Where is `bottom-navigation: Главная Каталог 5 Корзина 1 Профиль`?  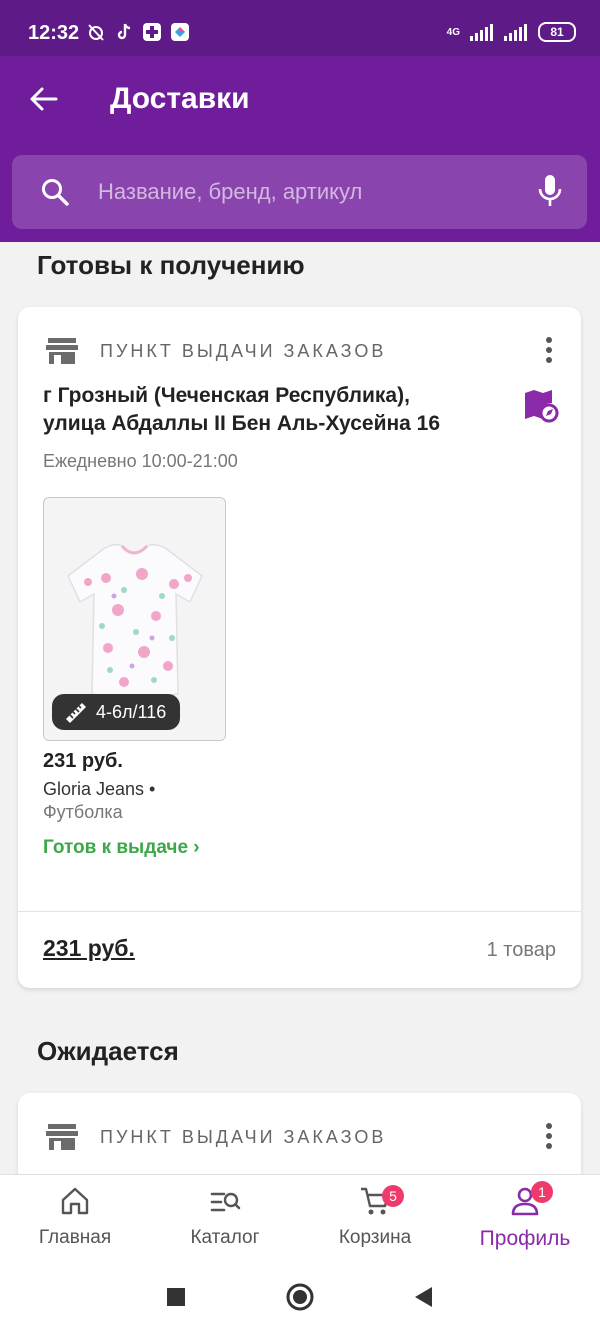
bottom-navigation: Главная Каталог 5 Корзина 1 Профиль is located at coordinates (300, 1217).